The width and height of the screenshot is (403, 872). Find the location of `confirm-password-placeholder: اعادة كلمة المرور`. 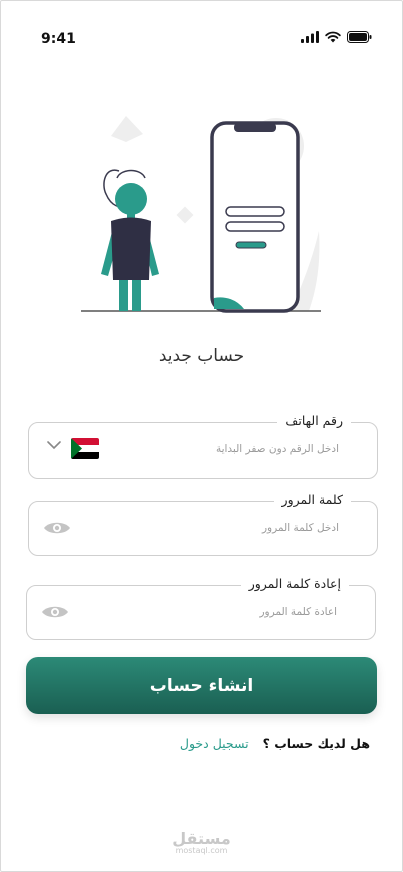

confirm-password-placeholder: اعادة كلمة المرور is located at coordinates (298, 612).